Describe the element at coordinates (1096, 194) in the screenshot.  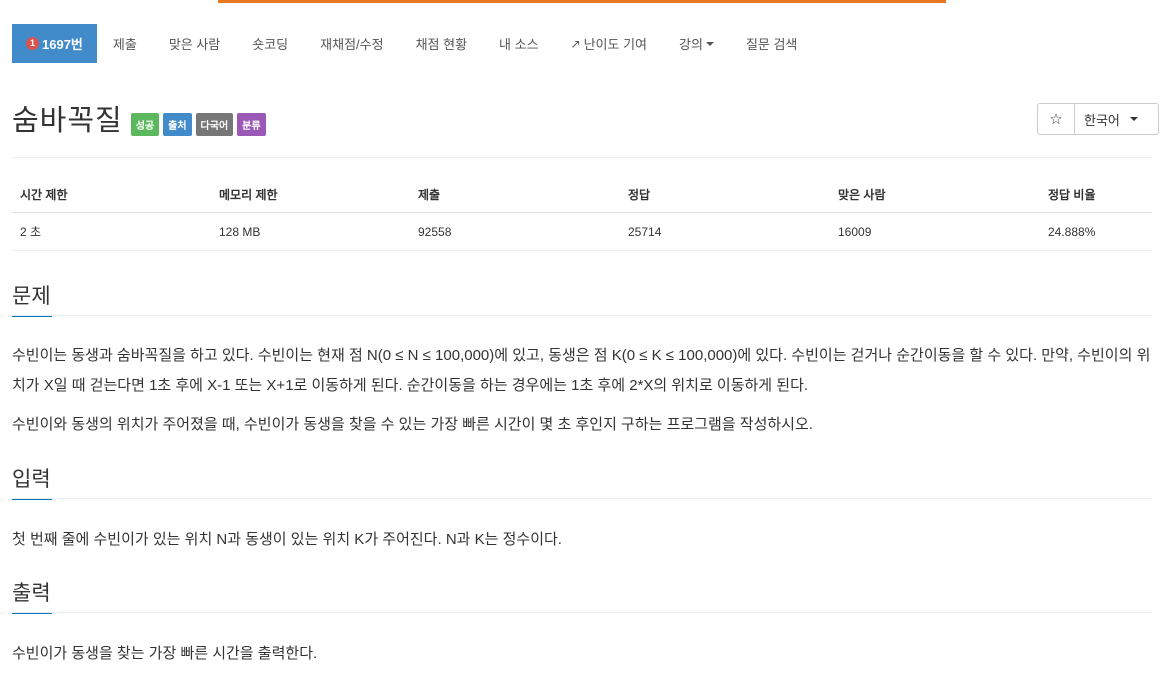
I see `header-accept-ratio: 정답 비율` at that location.